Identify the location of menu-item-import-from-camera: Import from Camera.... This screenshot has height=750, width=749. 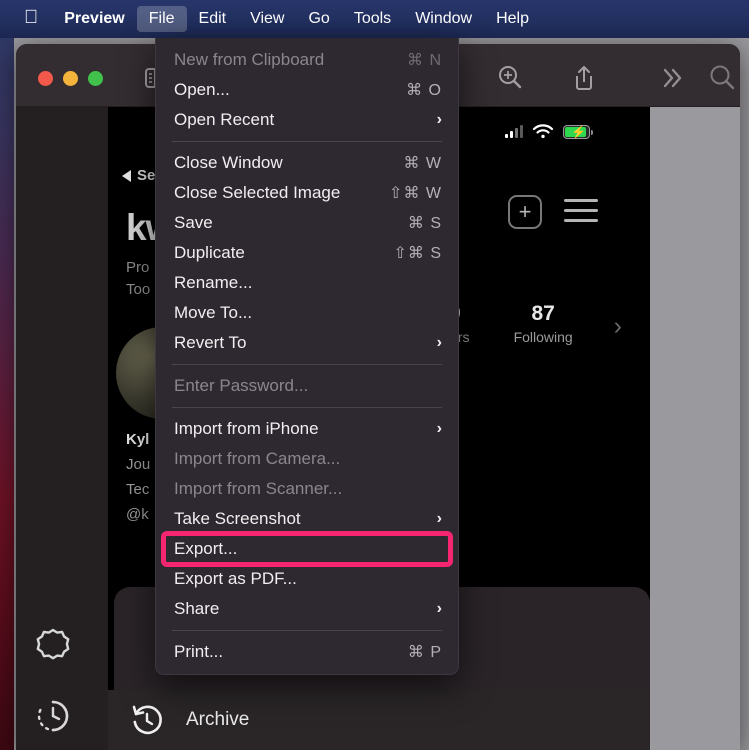
(307, 459).